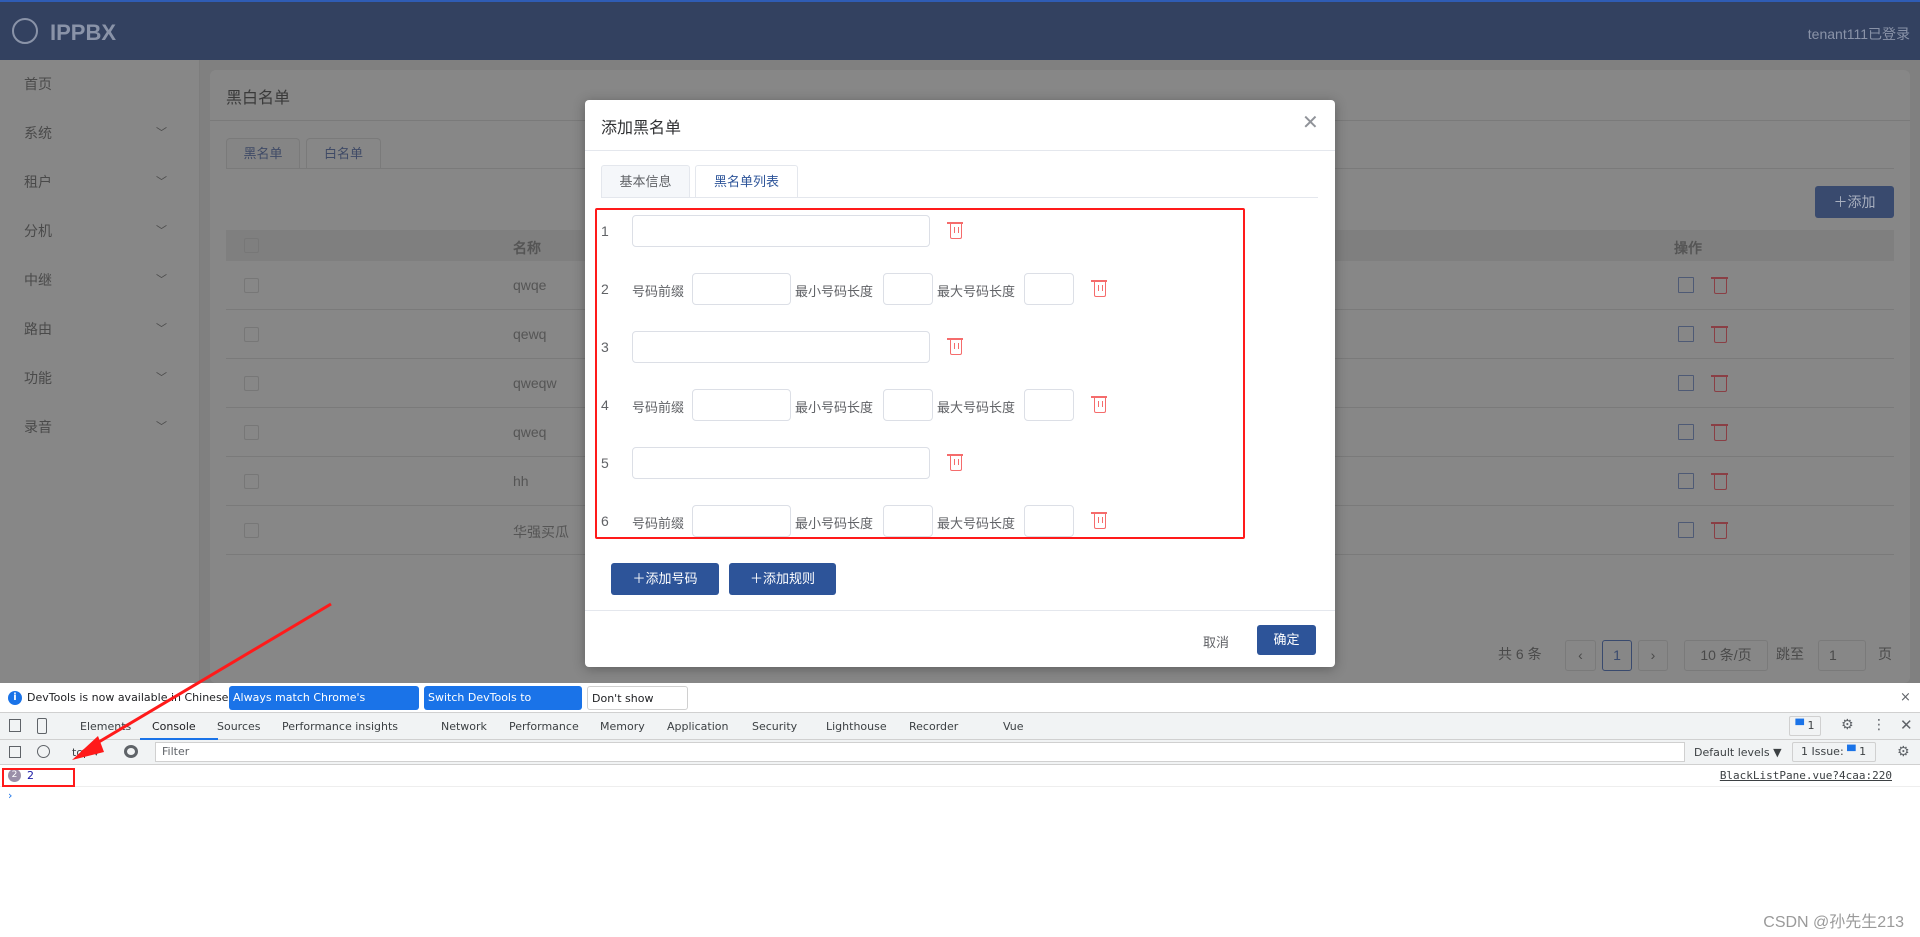 Image resolution: width=1920 pixels, height=937 pixels. Describe the element at coordinates (1903, 752) in the screenshot. I see `console-settings-gear-icon: ⚙` at that location.